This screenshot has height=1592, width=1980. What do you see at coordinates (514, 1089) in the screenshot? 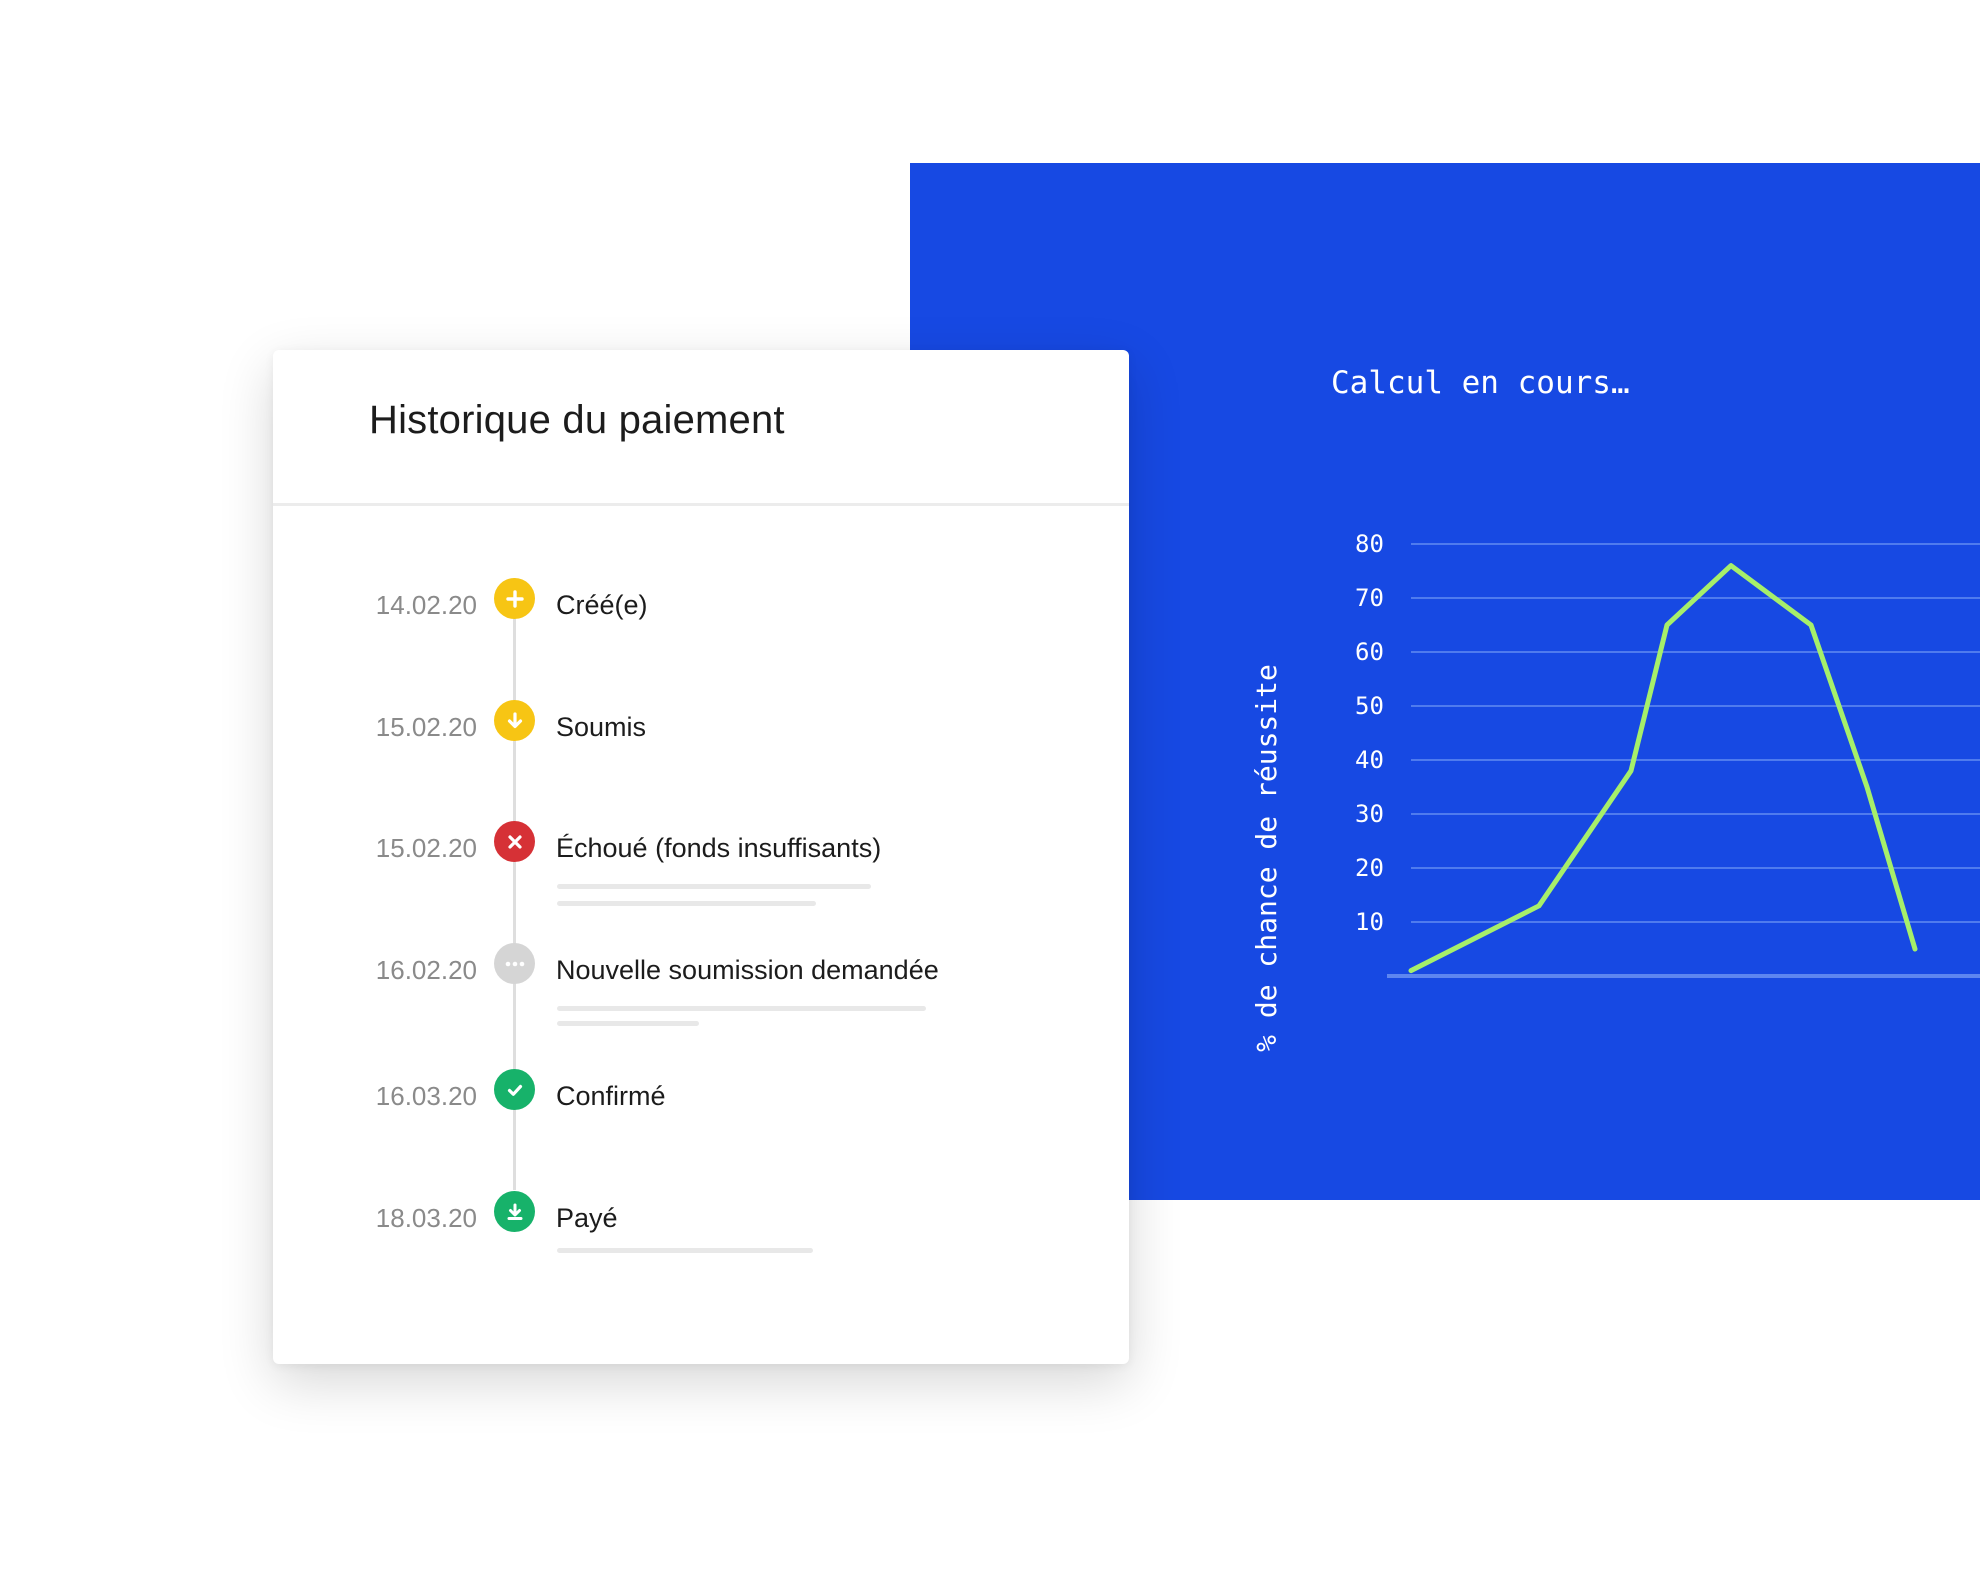
I see `check-icon` at bounding box center [514, 1089].